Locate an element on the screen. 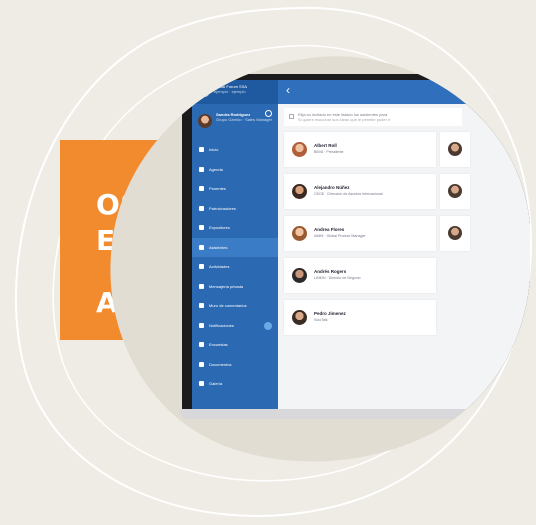 This screenshot has height=525, width=536. calendar-icon is located at coordinates (201, 169).